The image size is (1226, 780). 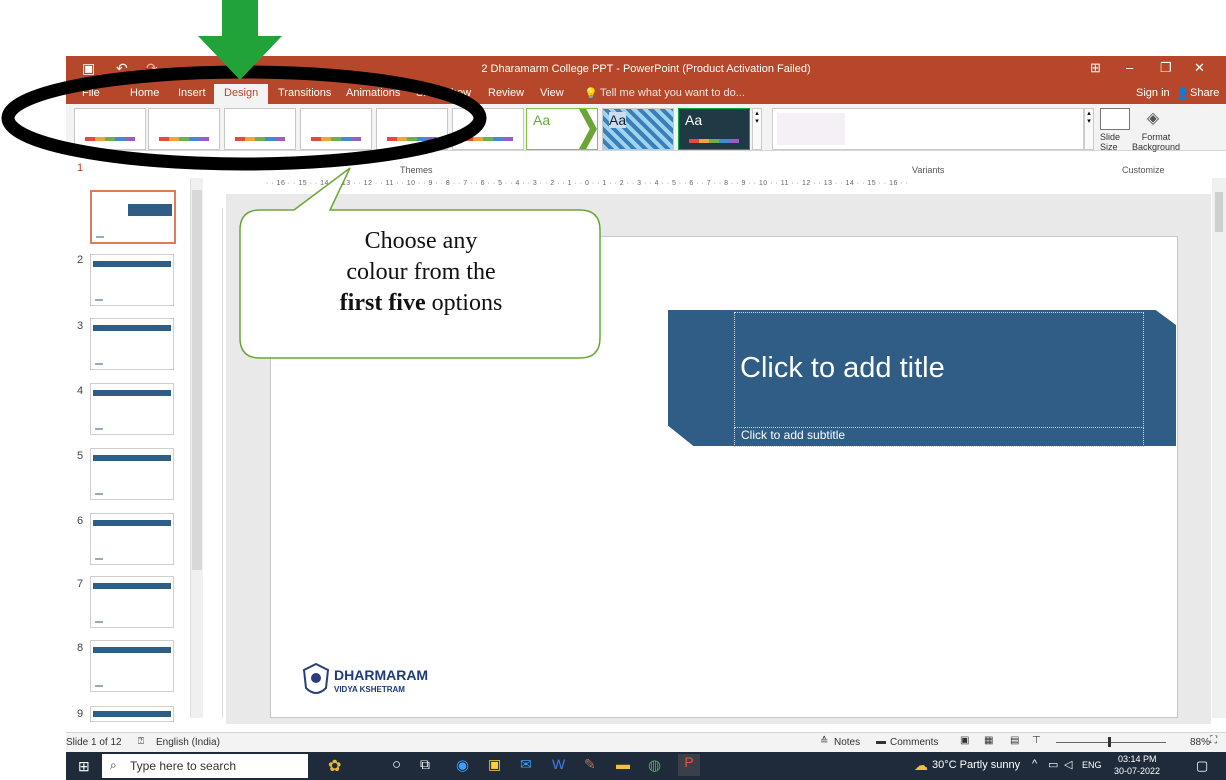 What do you see at coordinates (396, 764) in the screenshot?
I see `cortana-icon: ○` at bounding box center [396, 764].